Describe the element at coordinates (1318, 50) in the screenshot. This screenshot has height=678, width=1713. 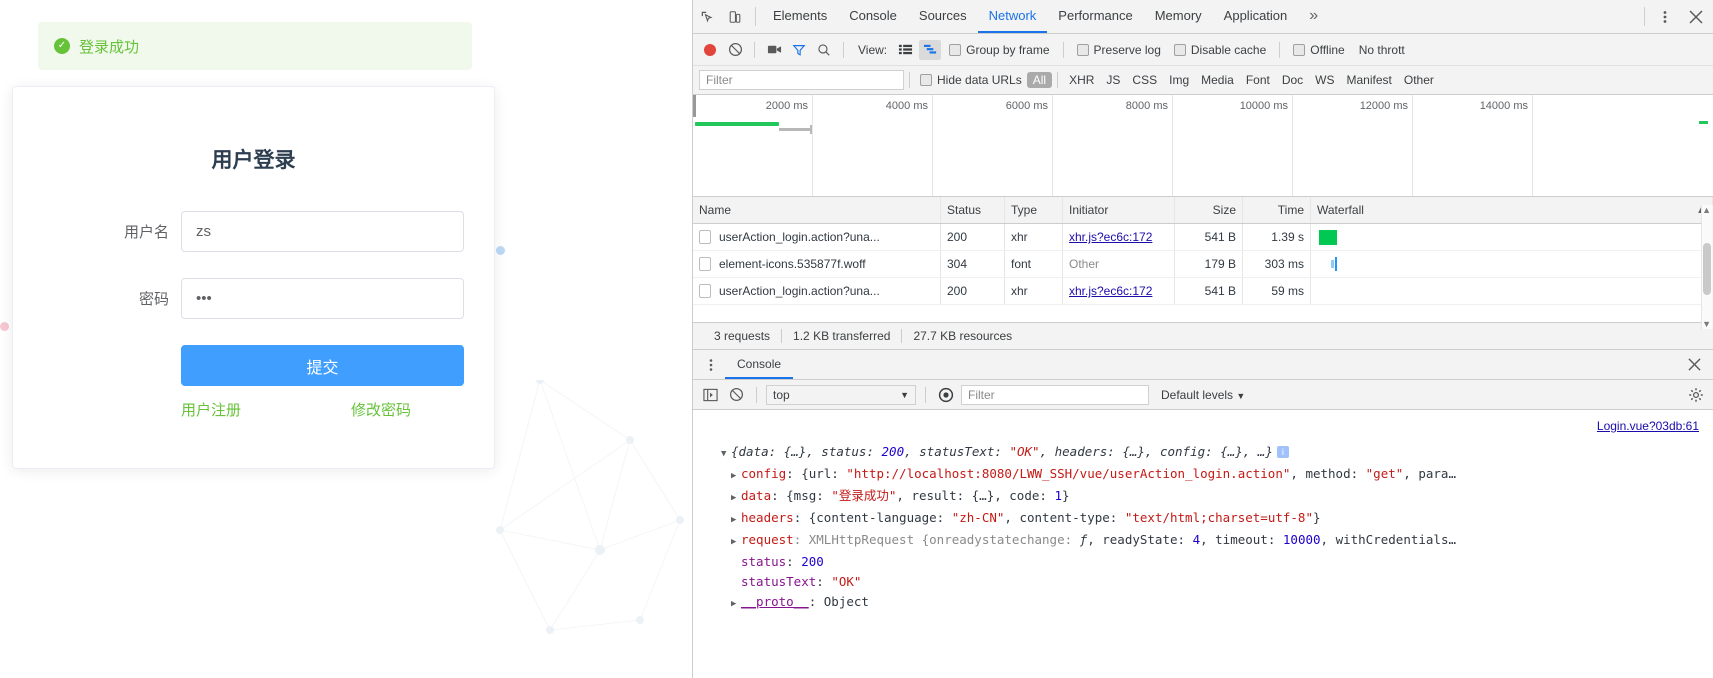
I see `offline-checkbox: Offline` at that location.